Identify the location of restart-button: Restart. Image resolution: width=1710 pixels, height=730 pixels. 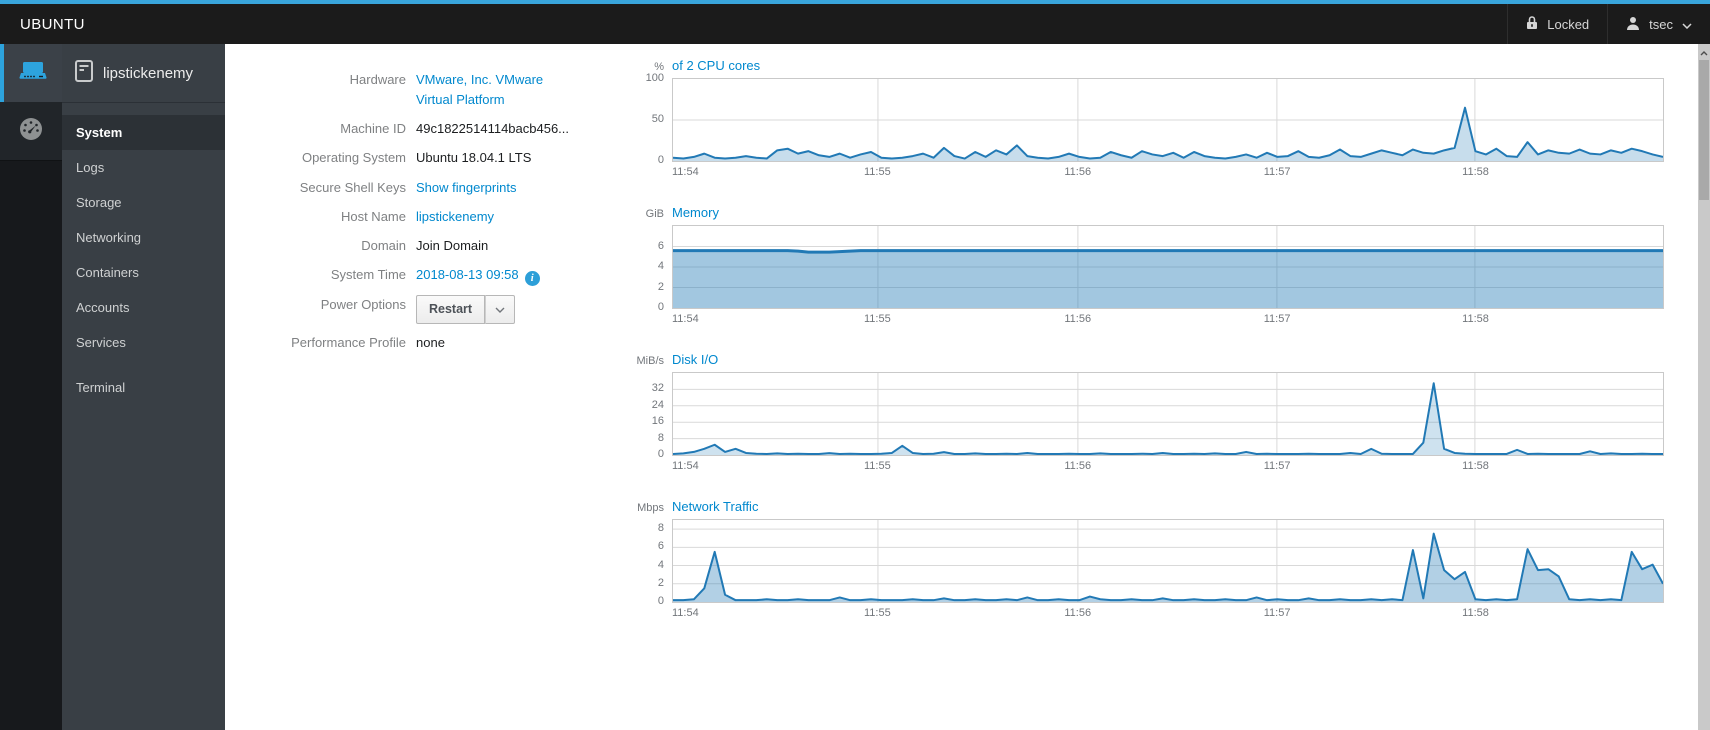
(451, 309).